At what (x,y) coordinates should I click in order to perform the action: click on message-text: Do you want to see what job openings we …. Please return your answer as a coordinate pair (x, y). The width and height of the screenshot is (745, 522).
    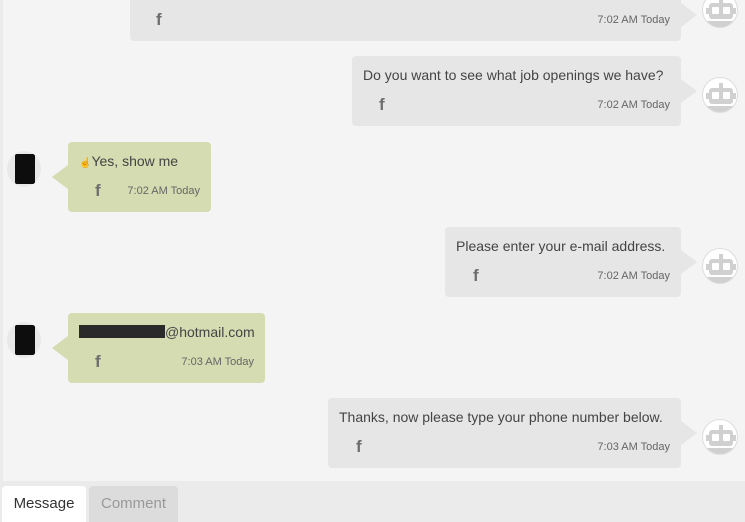
    Looking at the image, I should click on (513, 75).